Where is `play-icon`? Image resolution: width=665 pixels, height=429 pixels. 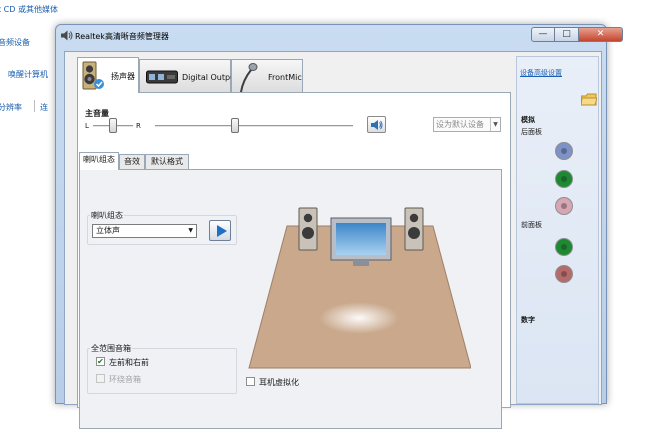
play-icon is located at coordinates (222, 231).